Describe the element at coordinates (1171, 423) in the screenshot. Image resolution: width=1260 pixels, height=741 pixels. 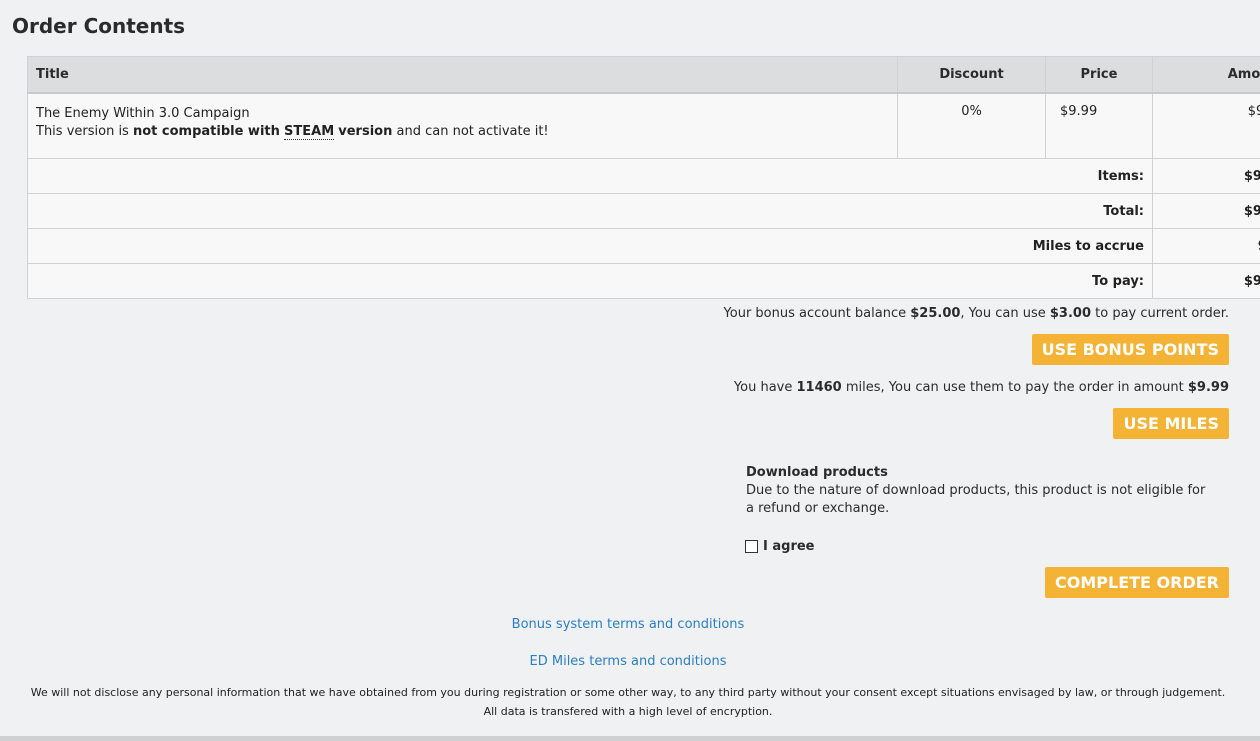
I see `use-miles-button: USE MILES` at that location.